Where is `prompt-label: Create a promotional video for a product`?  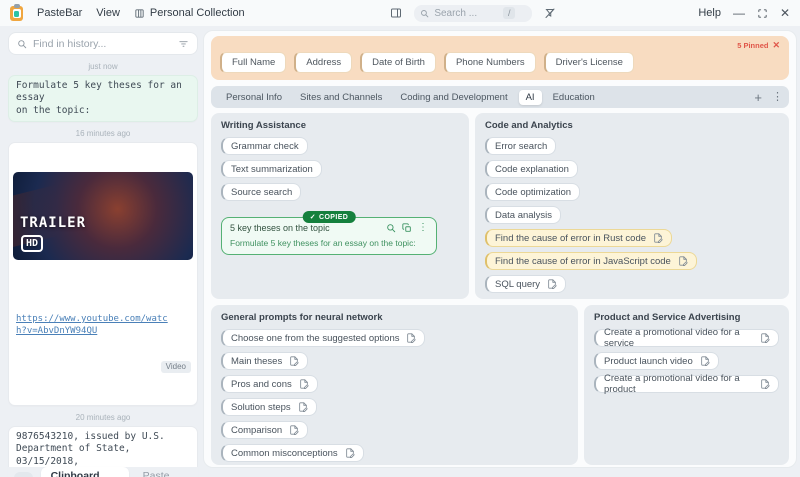 prompt-label: Create a promotional video for a product is located at coordinates (672, 384).